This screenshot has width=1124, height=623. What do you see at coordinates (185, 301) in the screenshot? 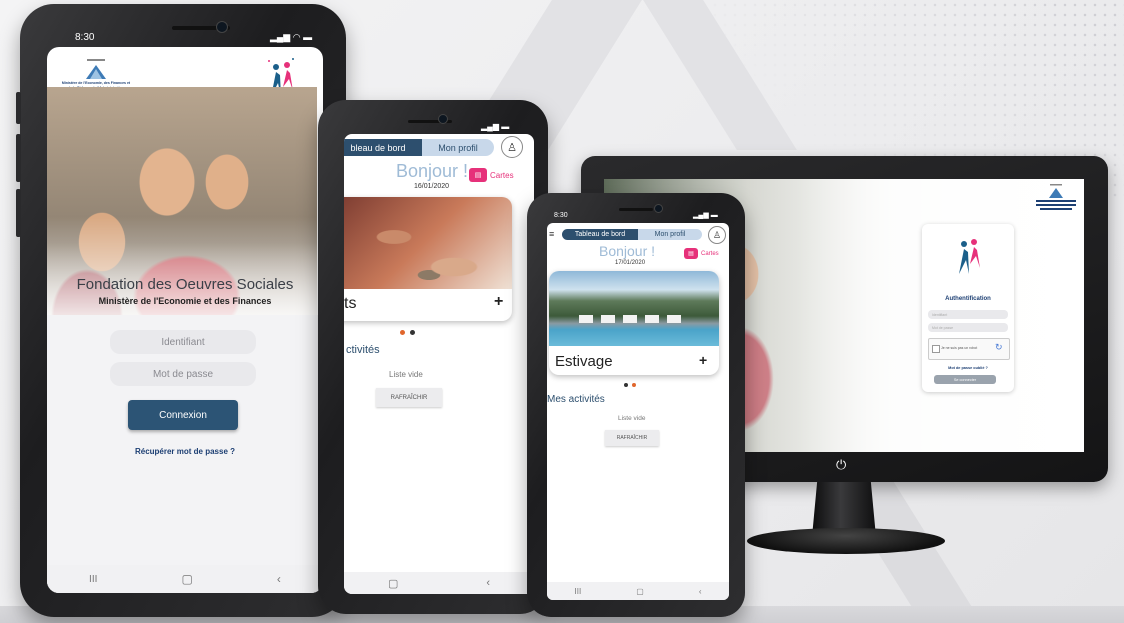
I see `ministry-subtitle: Ministère de l'Economie et des Finances` at bounding box center [185, 301].